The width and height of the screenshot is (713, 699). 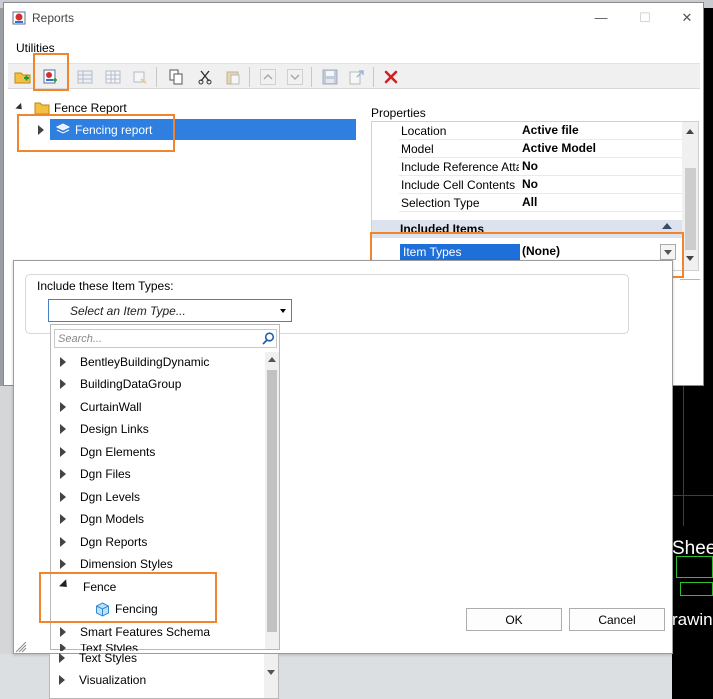 I want to click on new-folder-icon, so click(x=23, y=77).